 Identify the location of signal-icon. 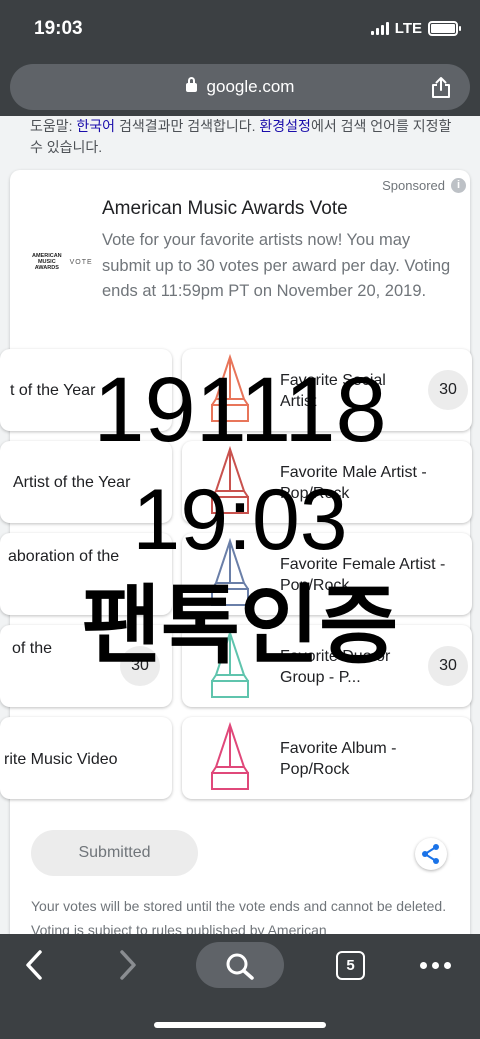
(379, 28).